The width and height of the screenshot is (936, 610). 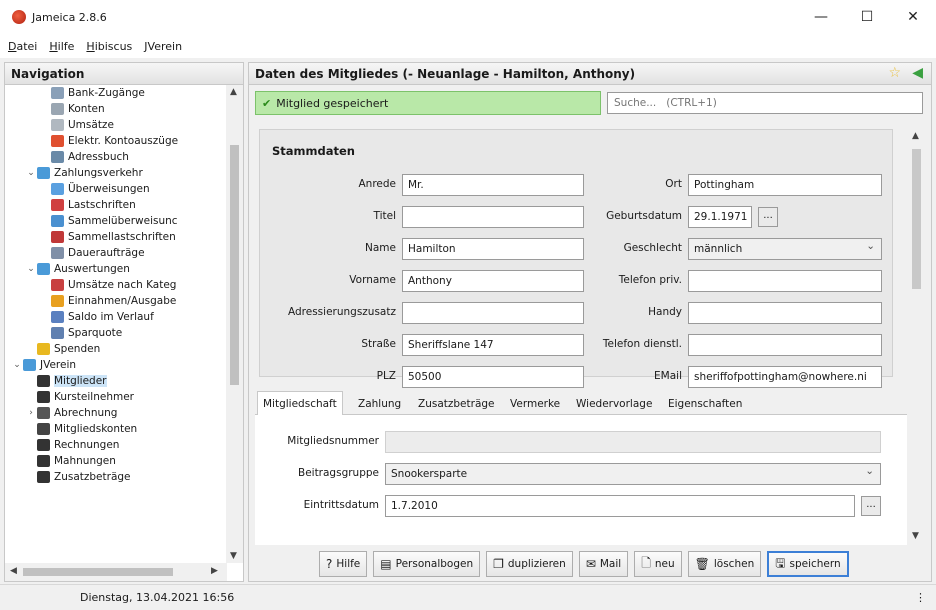 I want to click on expand-toggle-icon: ›, so click(x=31, y=413).